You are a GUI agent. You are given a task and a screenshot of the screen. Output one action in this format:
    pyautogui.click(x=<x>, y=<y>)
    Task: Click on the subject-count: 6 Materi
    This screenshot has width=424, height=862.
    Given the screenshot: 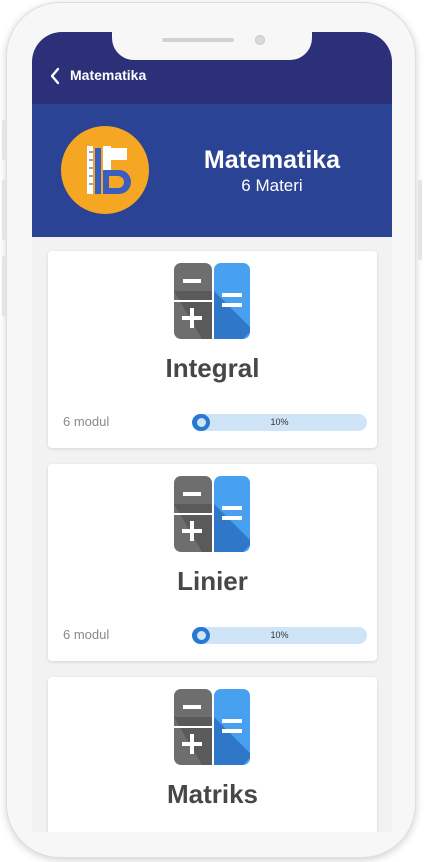 What is the action you would take?
    pyautogui.click(x=272, y=185)
    